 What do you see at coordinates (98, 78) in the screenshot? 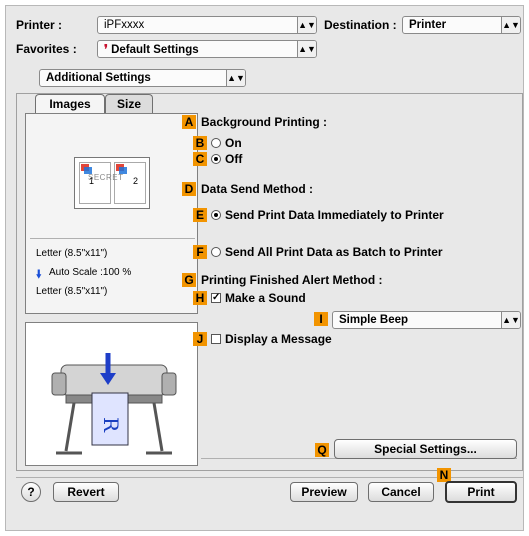
I see `panel-value: Additional Settings` at bounding box center [98, 78].